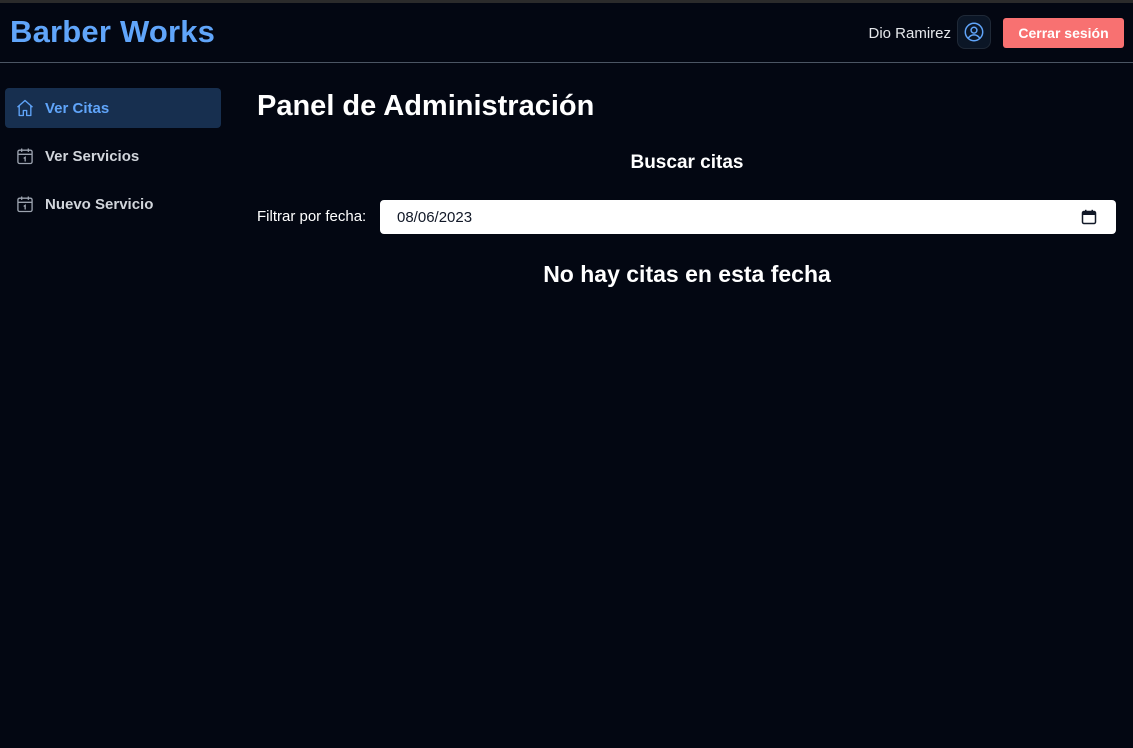 This screenshot has width=1133, height=748. What do you see at coordinates (112, 32) in the screenshot?
I see `brand-logo: Barber Works` at bounding box center [112, 32].